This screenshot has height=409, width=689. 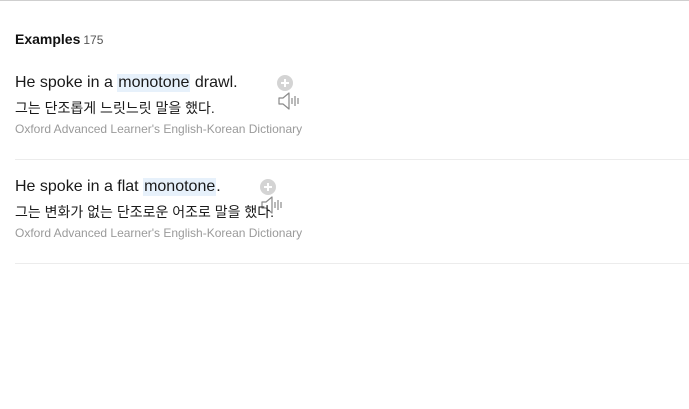 I want to click on examples-count: 175, so click(x=93, y=40).